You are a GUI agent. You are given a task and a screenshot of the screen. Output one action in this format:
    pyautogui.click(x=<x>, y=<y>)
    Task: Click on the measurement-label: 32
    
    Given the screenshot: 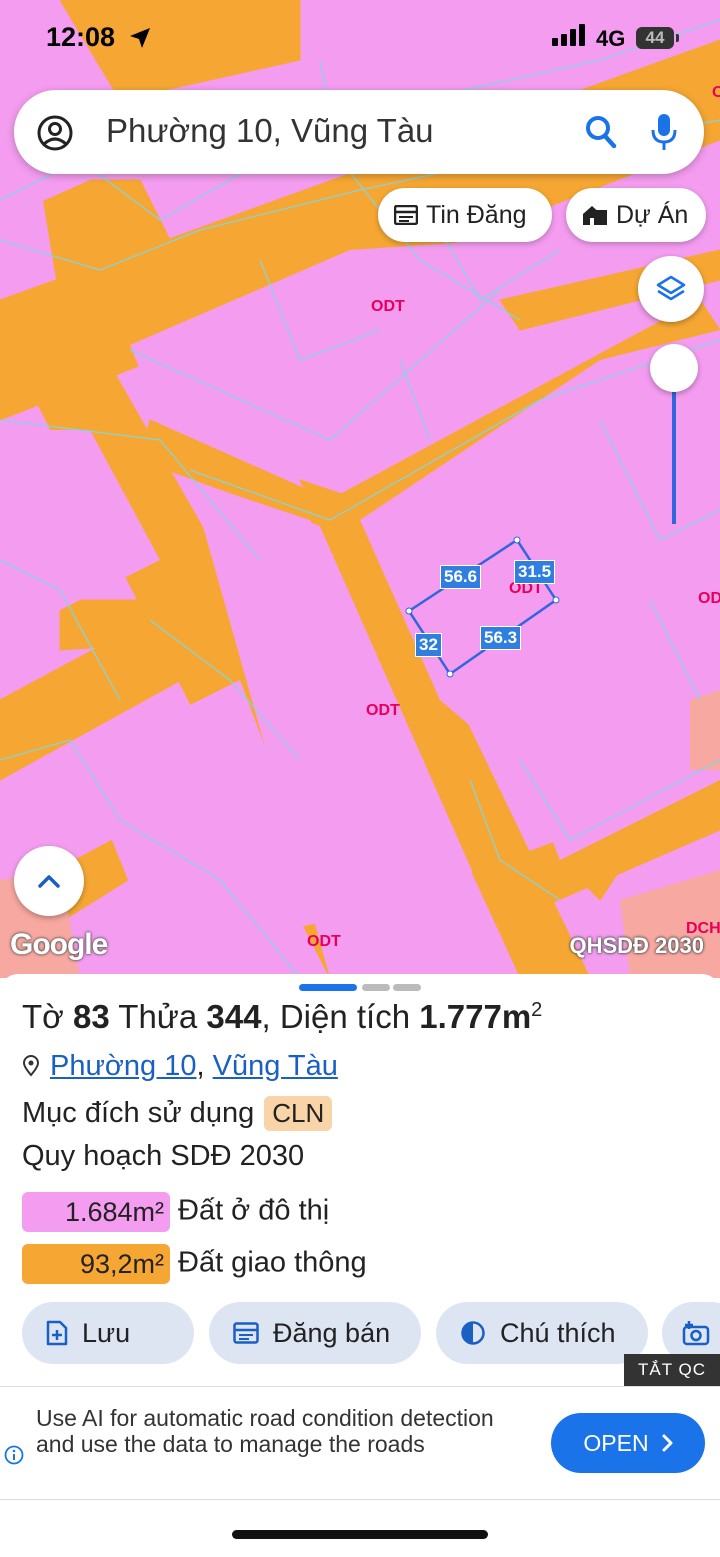 What is the action you would take?
    pyautogui.click(x=428, y=645)
    